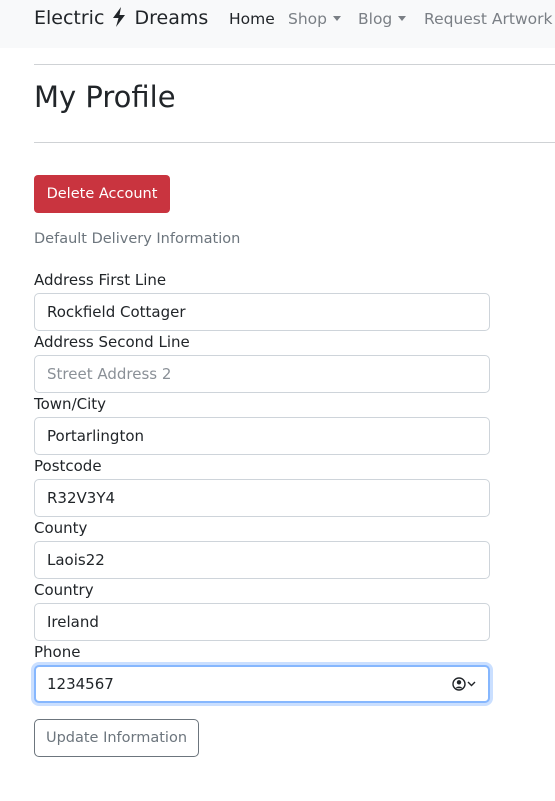  What do you see at coordinates (262, 436) in the screenshot?
I see `town-city-input` at bounding box center [262, 436].